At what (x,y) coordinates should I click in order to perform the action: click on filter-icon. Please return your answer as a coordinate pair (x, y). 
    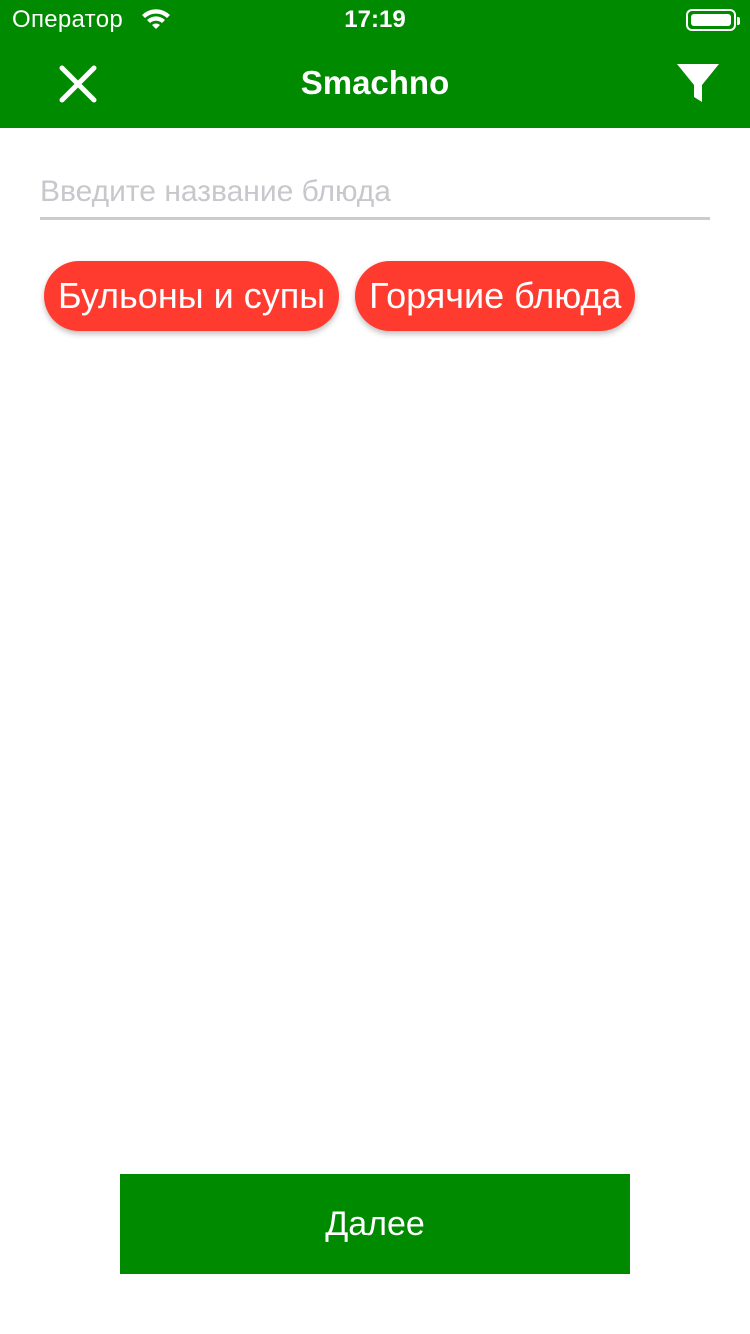
    Looking at the image, I should click on (698, 84).